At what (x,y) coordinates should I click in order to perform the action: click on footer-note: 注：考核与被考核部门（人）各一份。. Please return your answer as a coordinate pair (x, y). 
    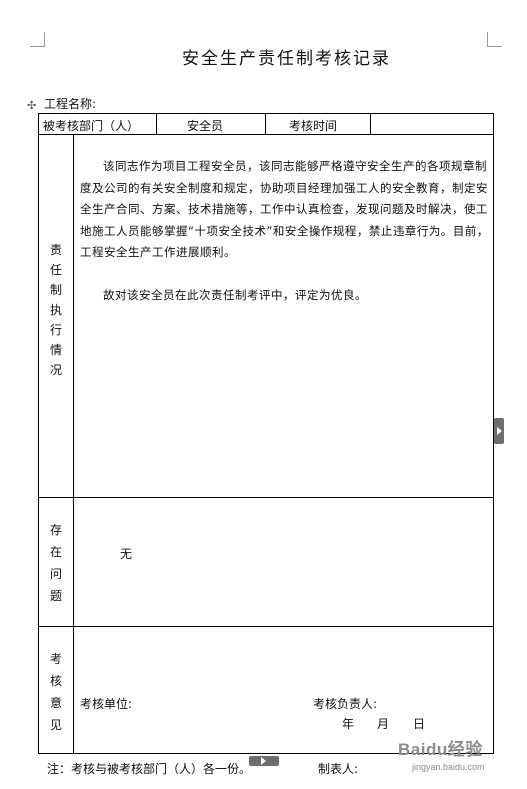
    Looking at the image, I should click on (149, 769).